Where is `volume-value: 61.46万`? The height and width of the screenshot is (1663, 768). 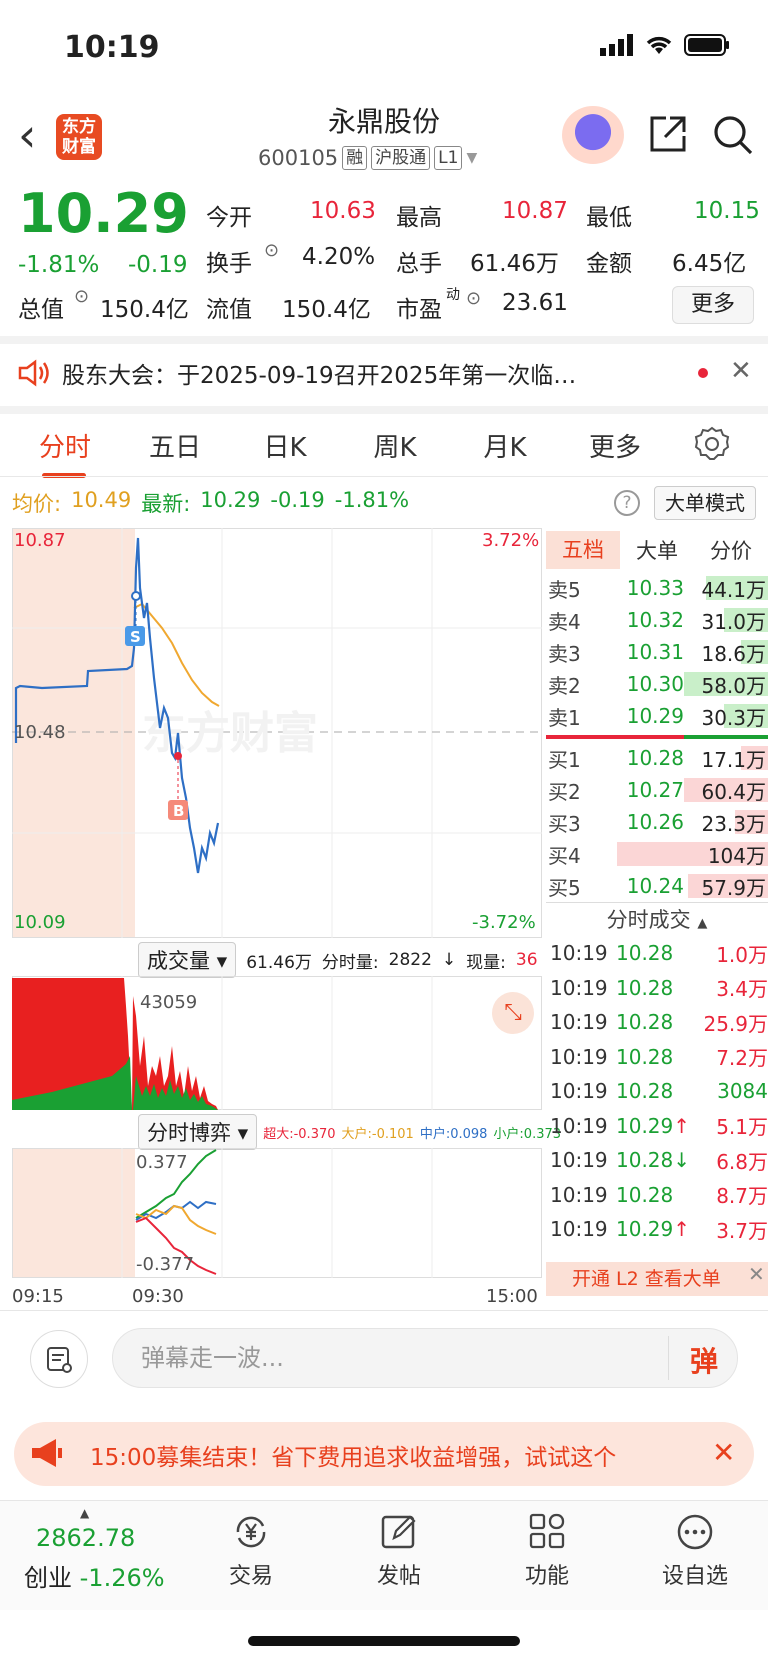
volume-value: 61.46万 is located at coordinates (514, 264).